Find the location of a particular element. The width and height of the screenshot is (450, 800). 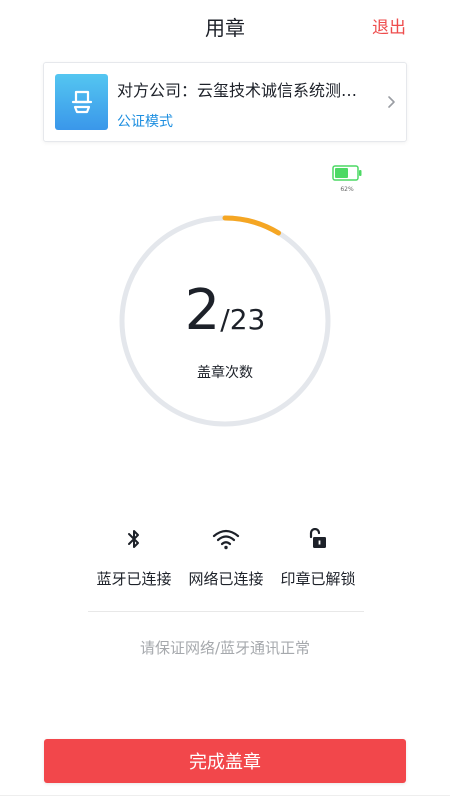

stamp-count-total: /23 is located at coordinates (243, 319).